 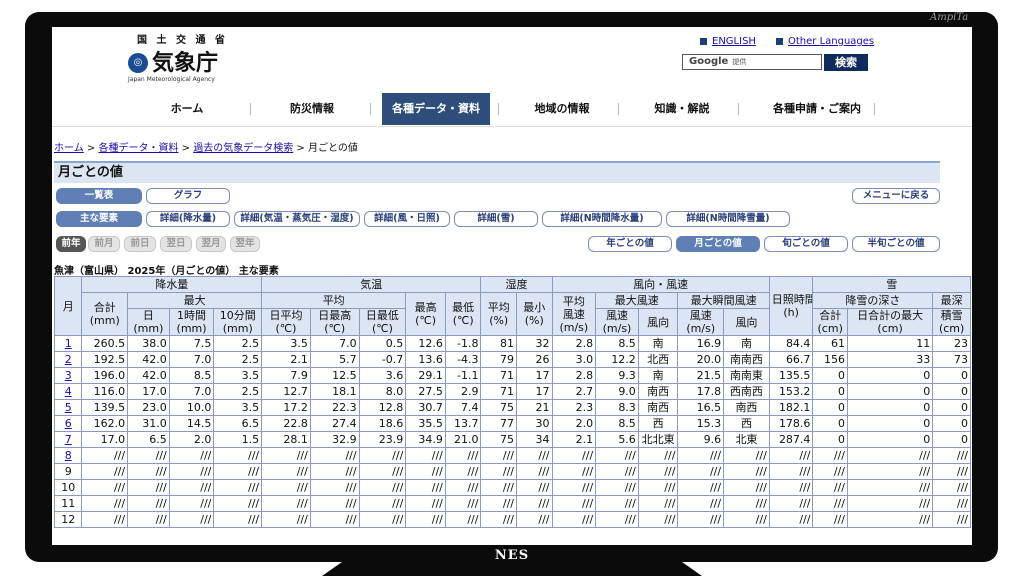 I want to click on element-tab-2: 詳細(気温・蒸気圧・湿度), so click(x=297, y=219).